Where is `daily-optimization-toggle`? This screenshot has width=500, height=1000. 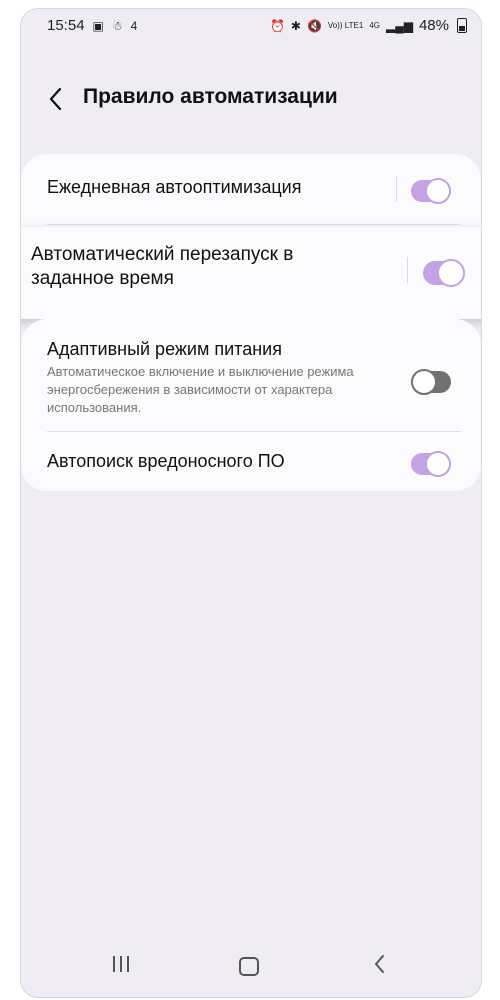
daily-optimization-toggle is located at coordinates (431, 191).